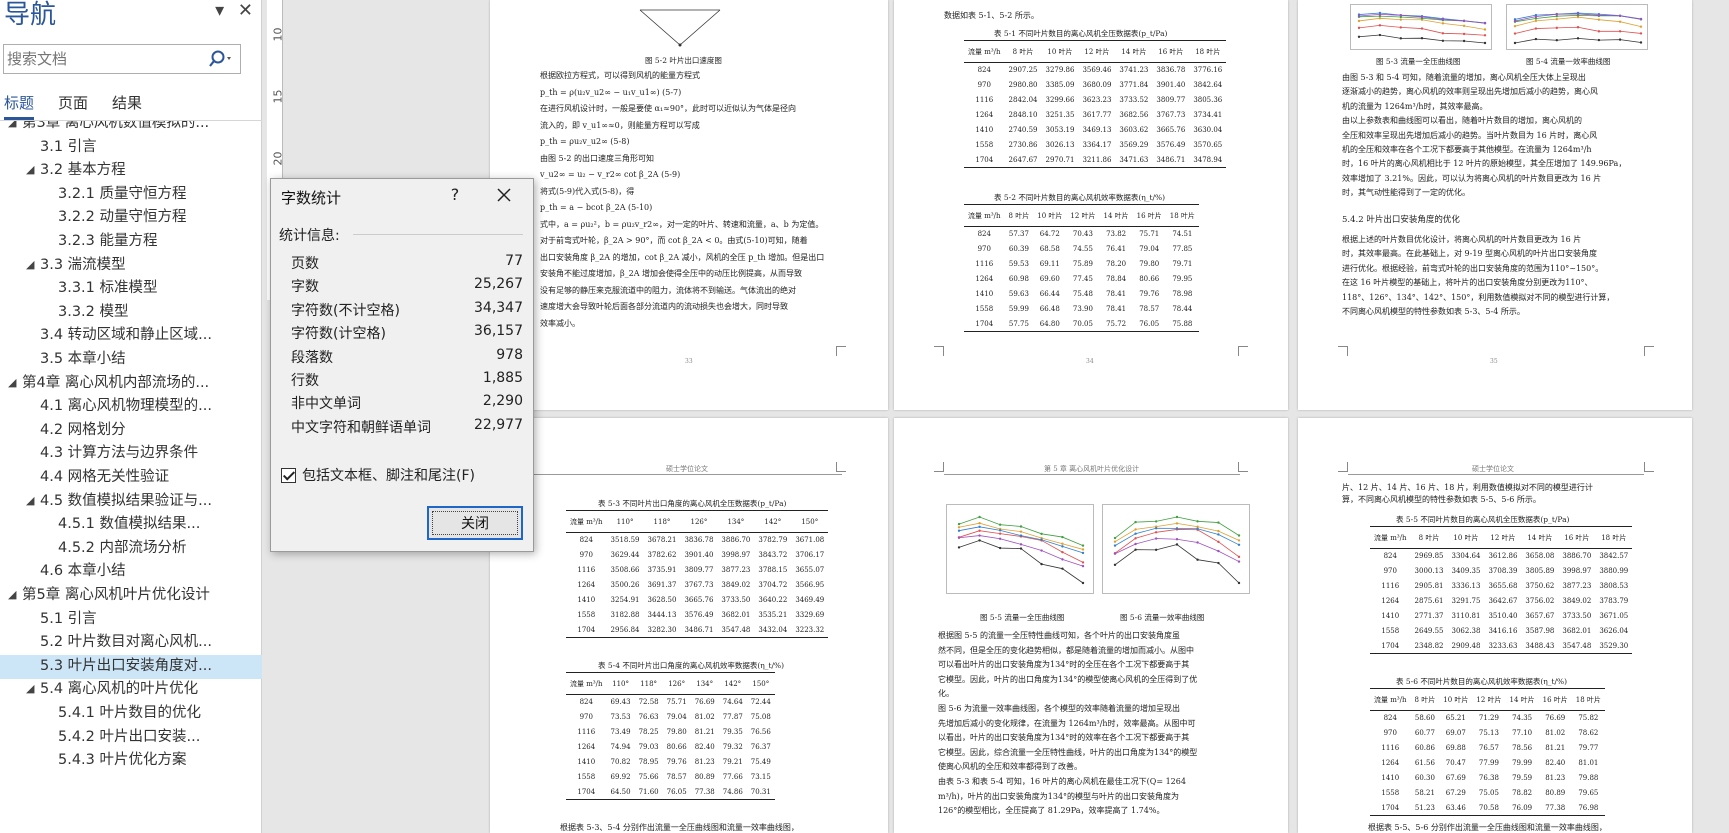 The height and width of the screenshot is (833, 1729). Describe the element at coordinates (648, 762) in the screenshot. I see `table-cell: 78.95` at that location.